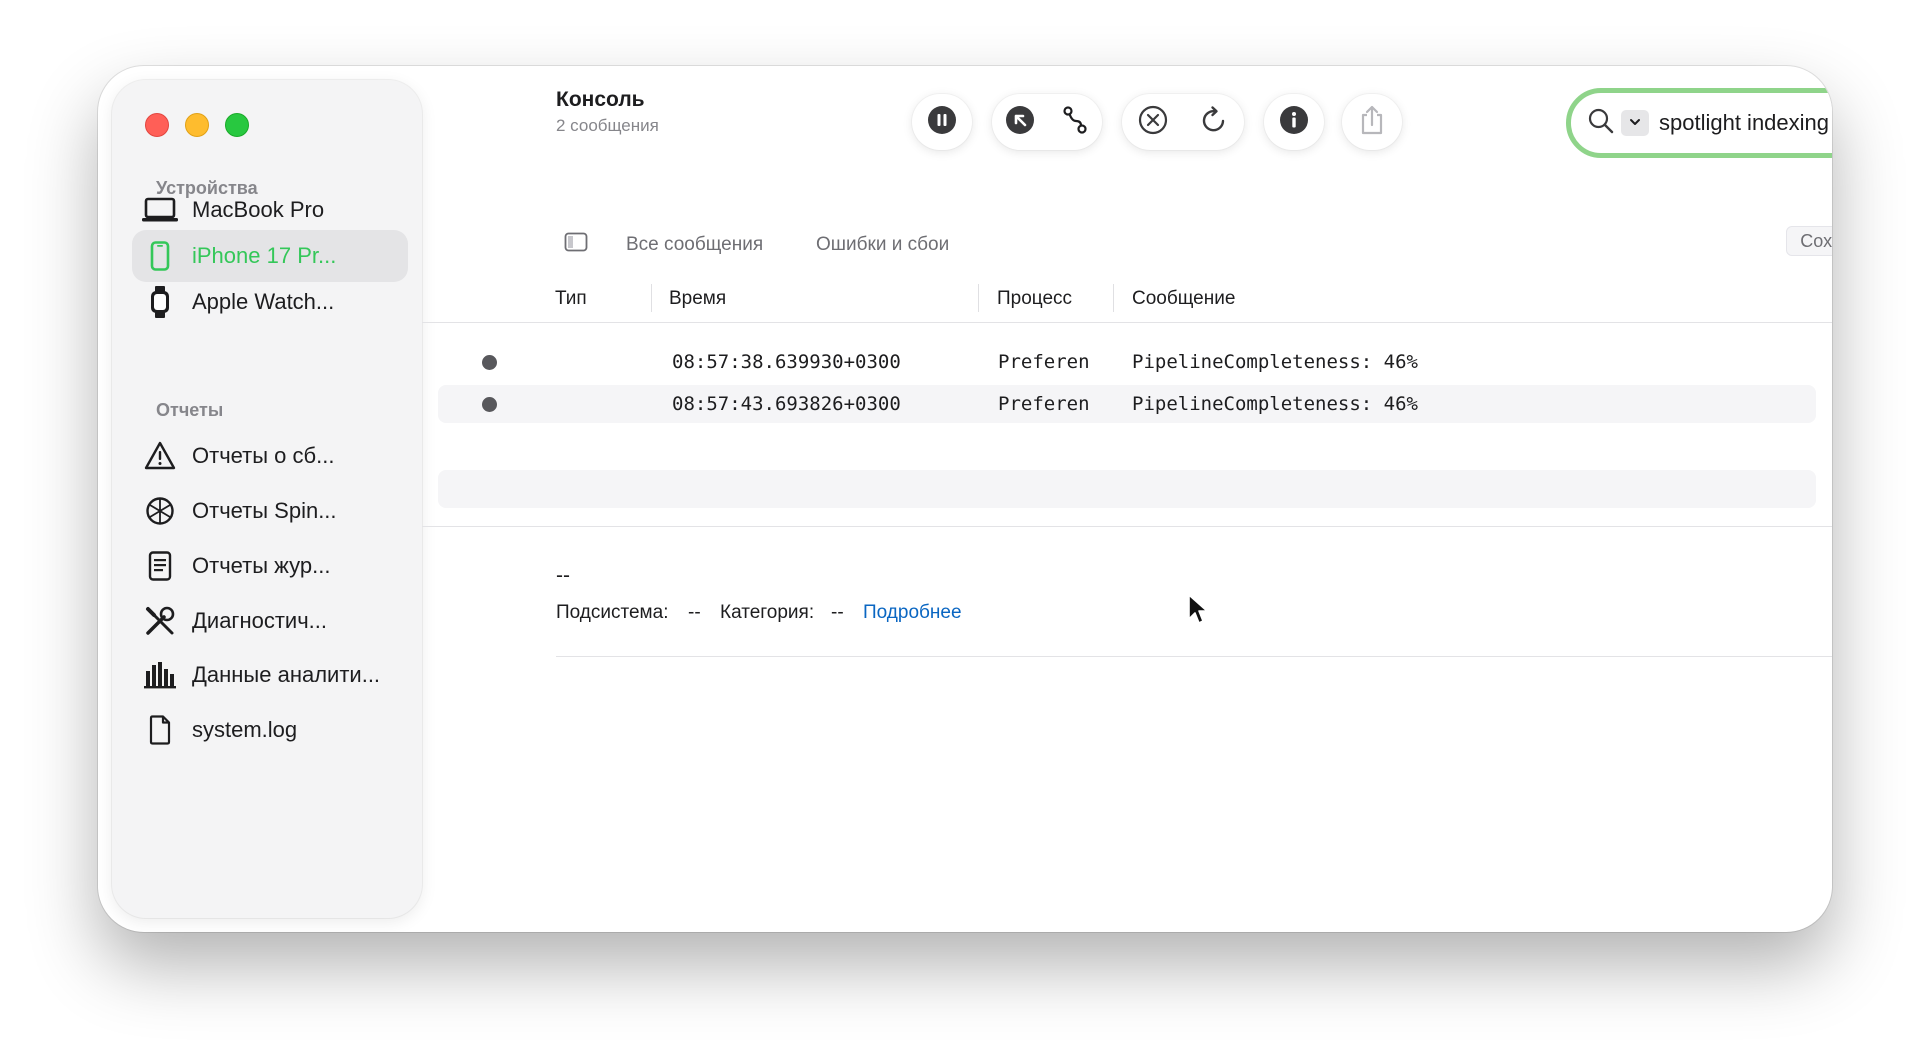 This screenshot has height=1057, width=1920. I want to click on tools-icon, so click(160, 621).